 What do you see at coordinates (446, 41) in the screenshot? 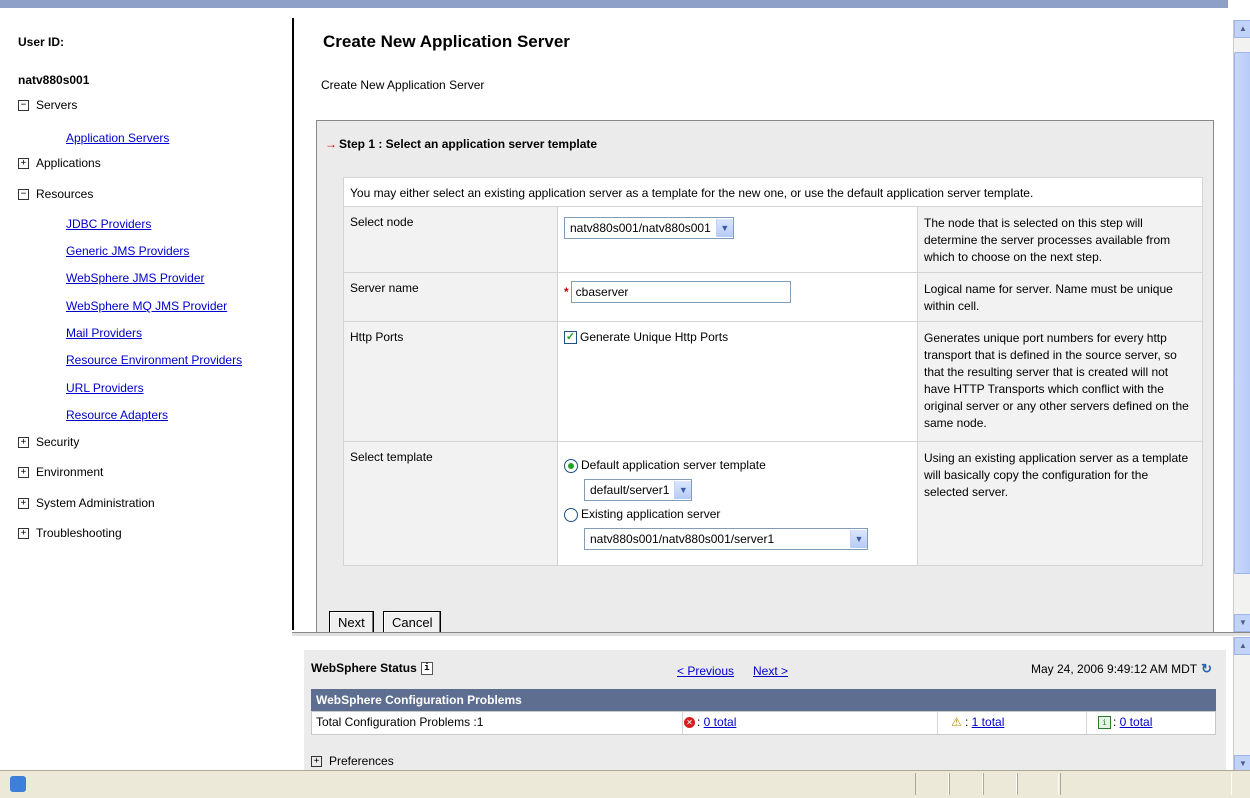
I see `page-title: Create New Application Server` at bounding box center [446, 41].